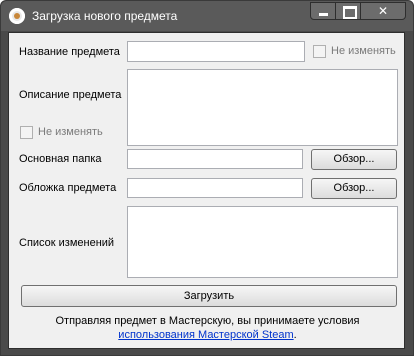 This screenshot has height=358, width=416. I want to click on minimize-icon, so click(323, 14).